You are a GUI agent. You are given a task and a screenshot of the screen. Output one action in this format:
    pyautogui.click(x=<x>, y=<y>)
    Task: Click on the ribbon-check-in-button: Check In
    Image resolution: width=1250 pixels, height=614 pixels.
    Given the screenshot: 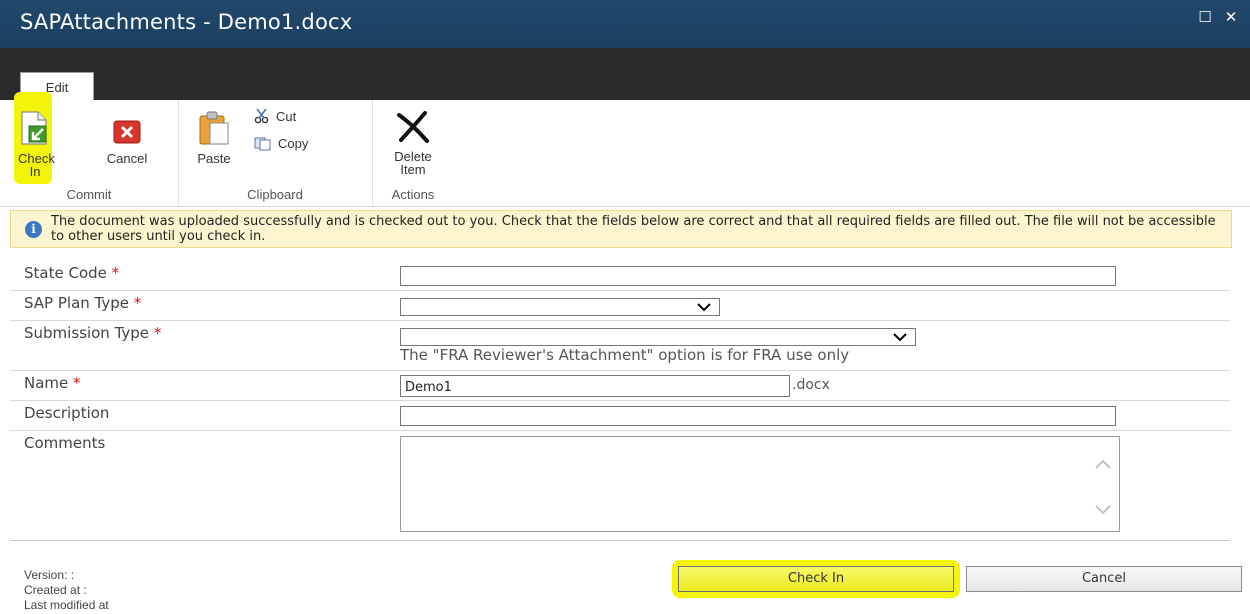 What is the action you would take?
    pyautogui.click(x=36, y=144)
    